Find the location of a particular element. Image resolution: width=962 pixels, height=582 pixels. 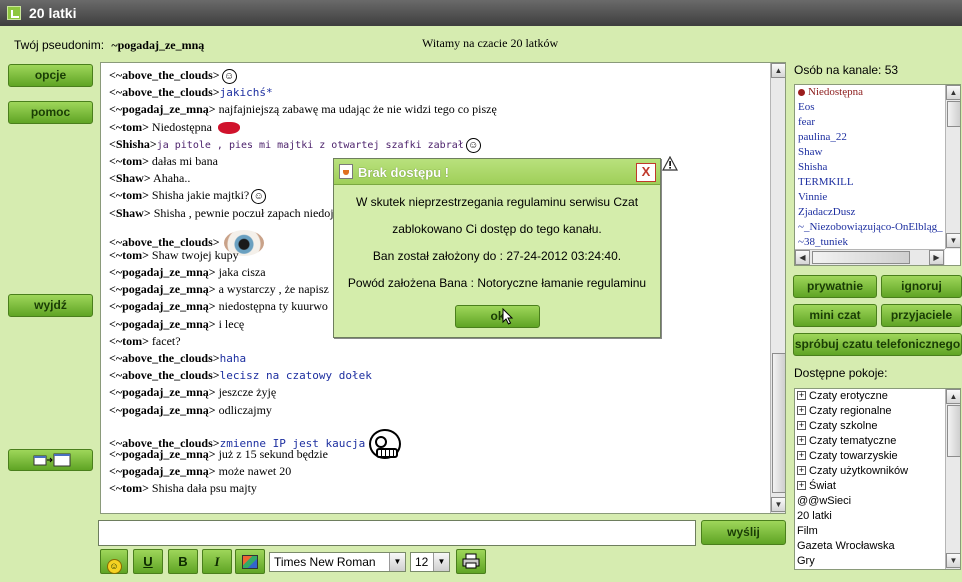

bold-button: B is located at coordinates (183, 561).